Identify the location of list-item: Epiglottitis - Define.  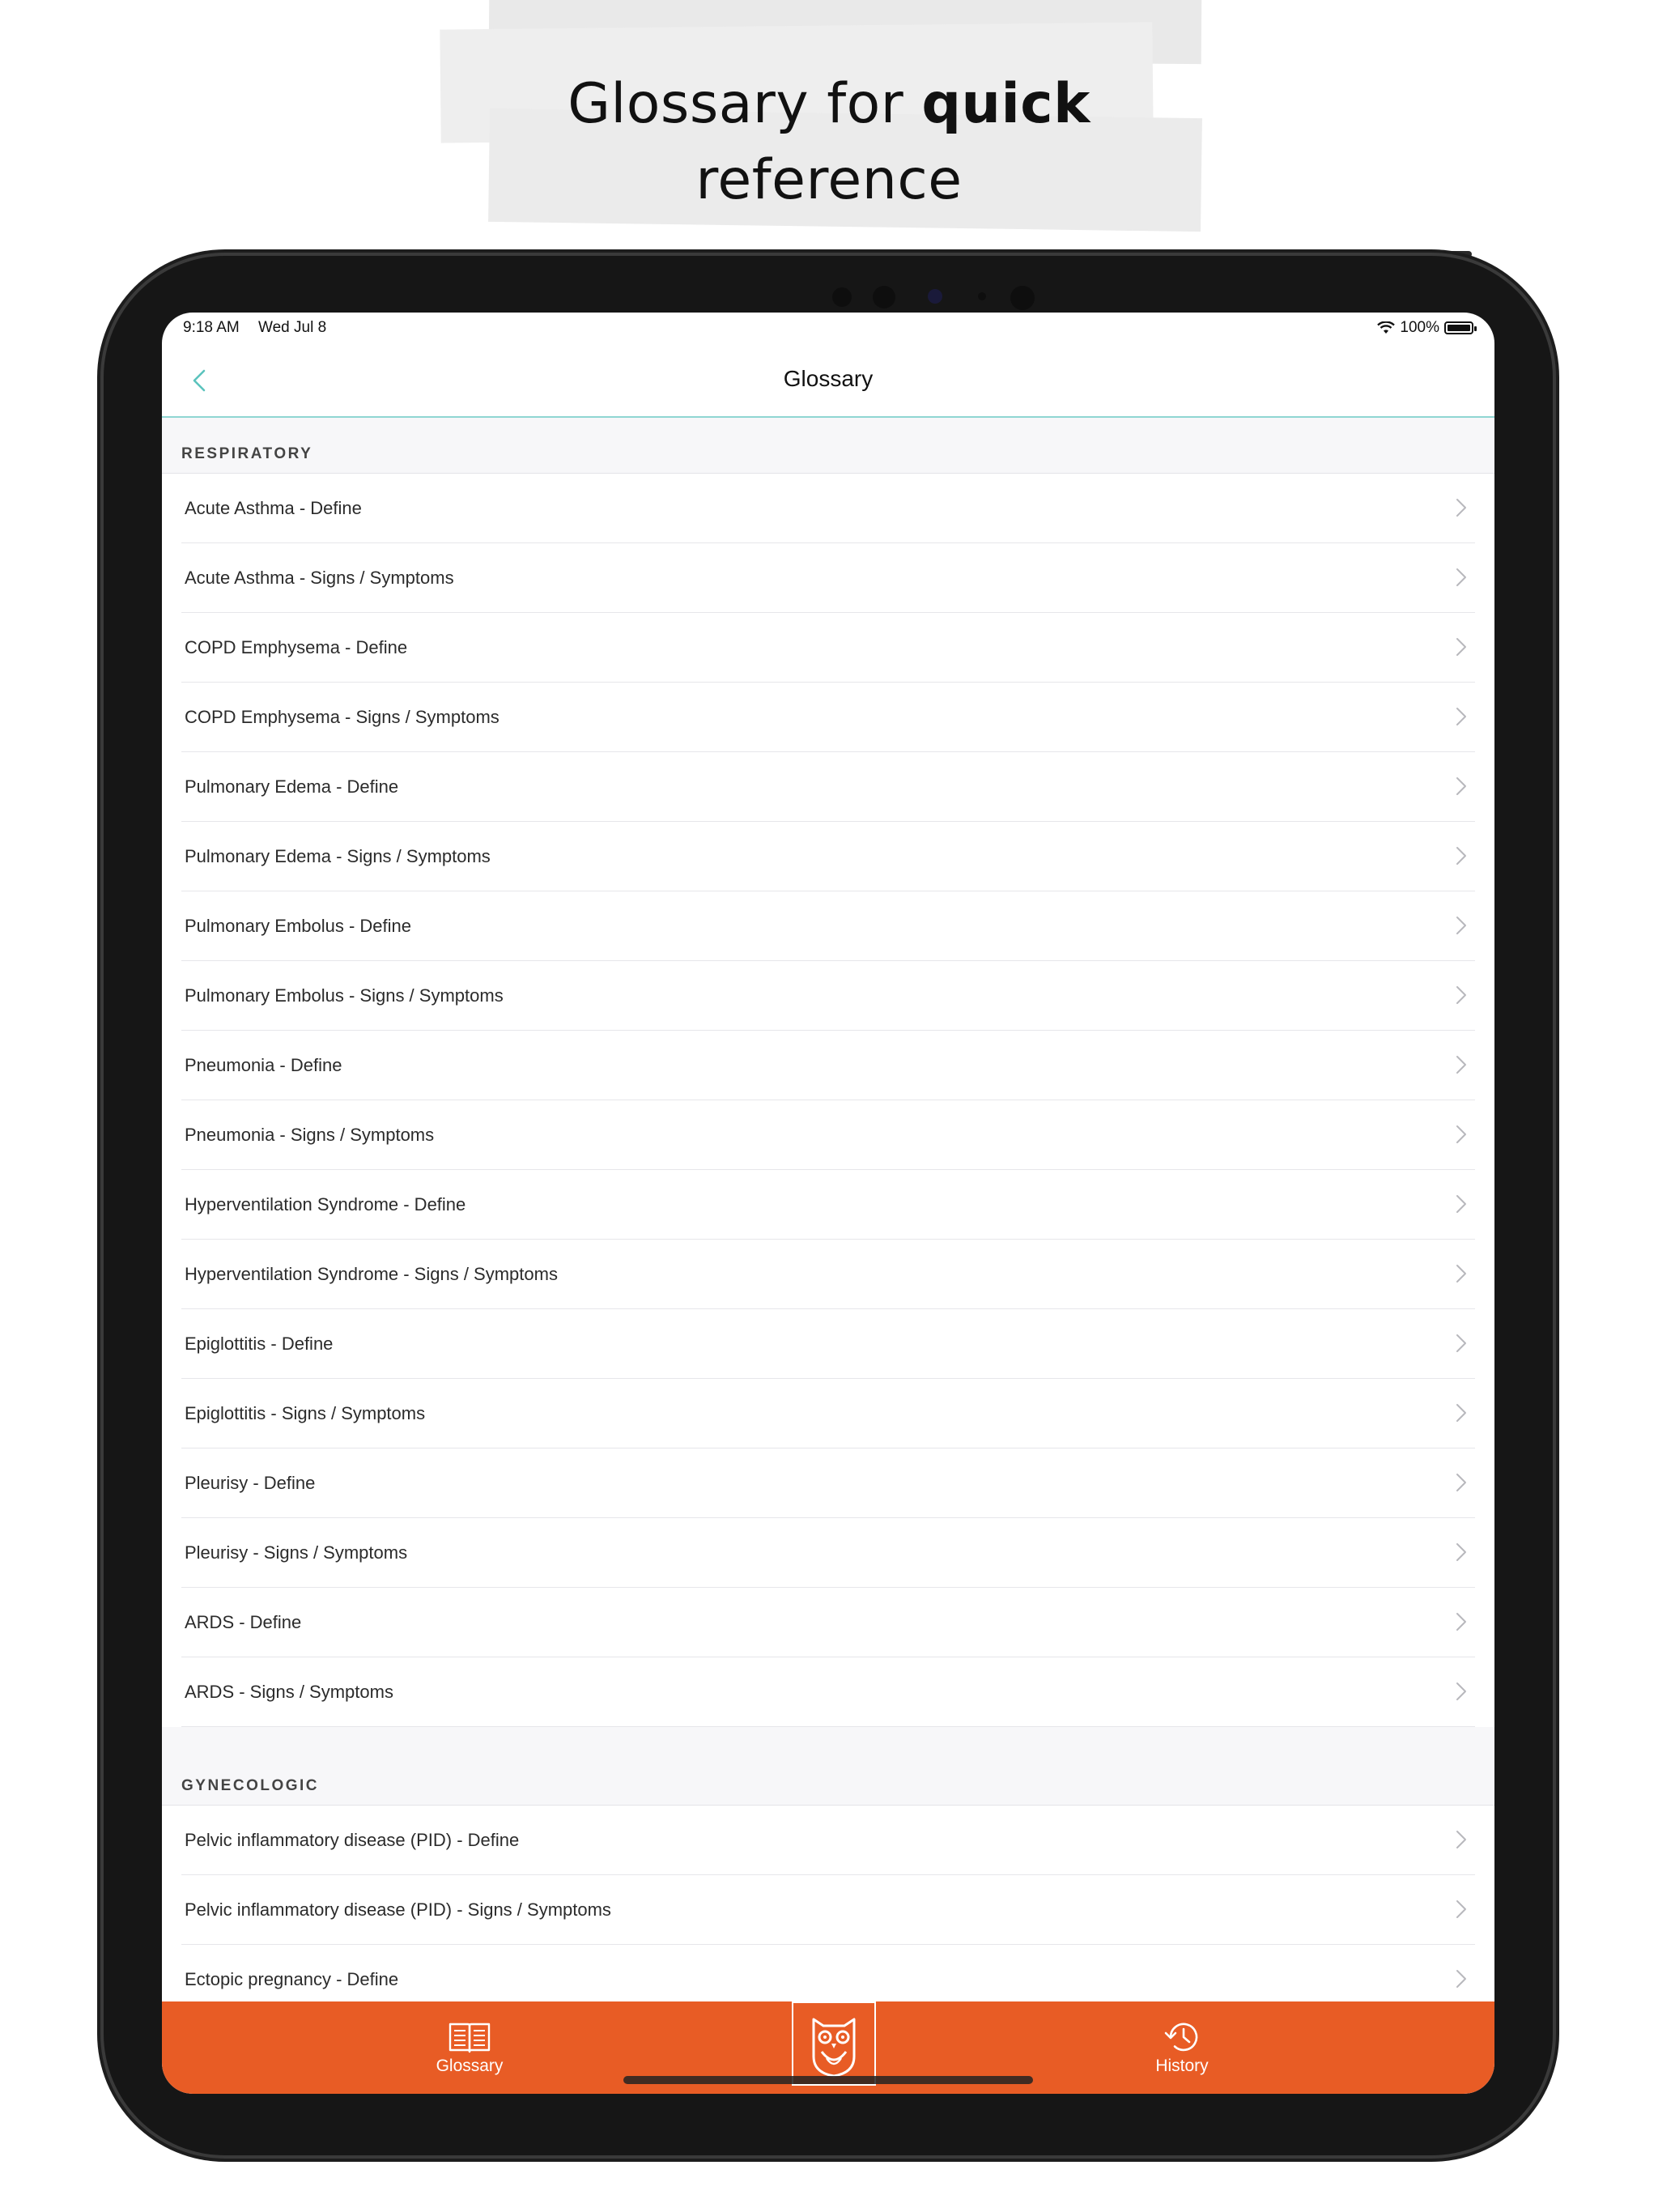
(828, 1344).